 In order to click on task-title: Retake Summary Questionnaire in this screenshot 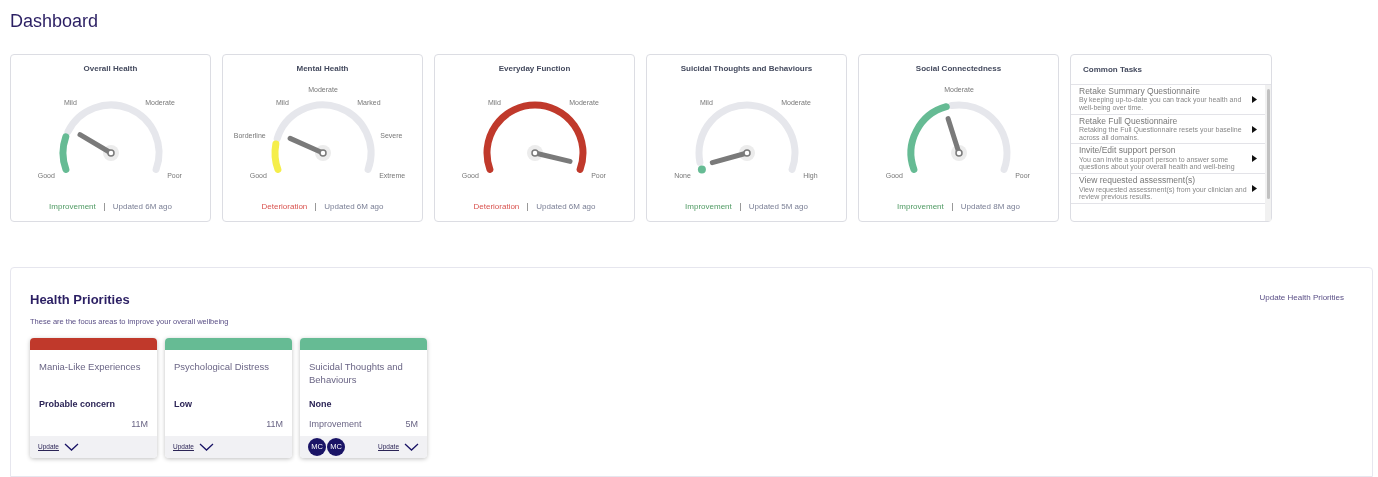, I will do `click(1140, 92)`.